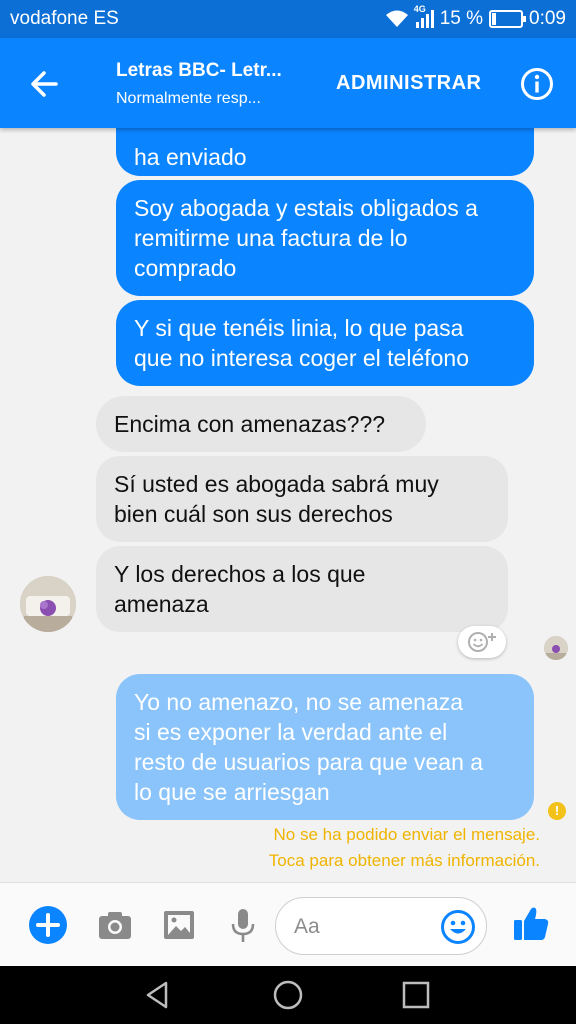 The width and height of the screenshot is (576, 1024). I want to click on status-bar: vodafone ES 4G 15 % 0:09, so click(288, 19).